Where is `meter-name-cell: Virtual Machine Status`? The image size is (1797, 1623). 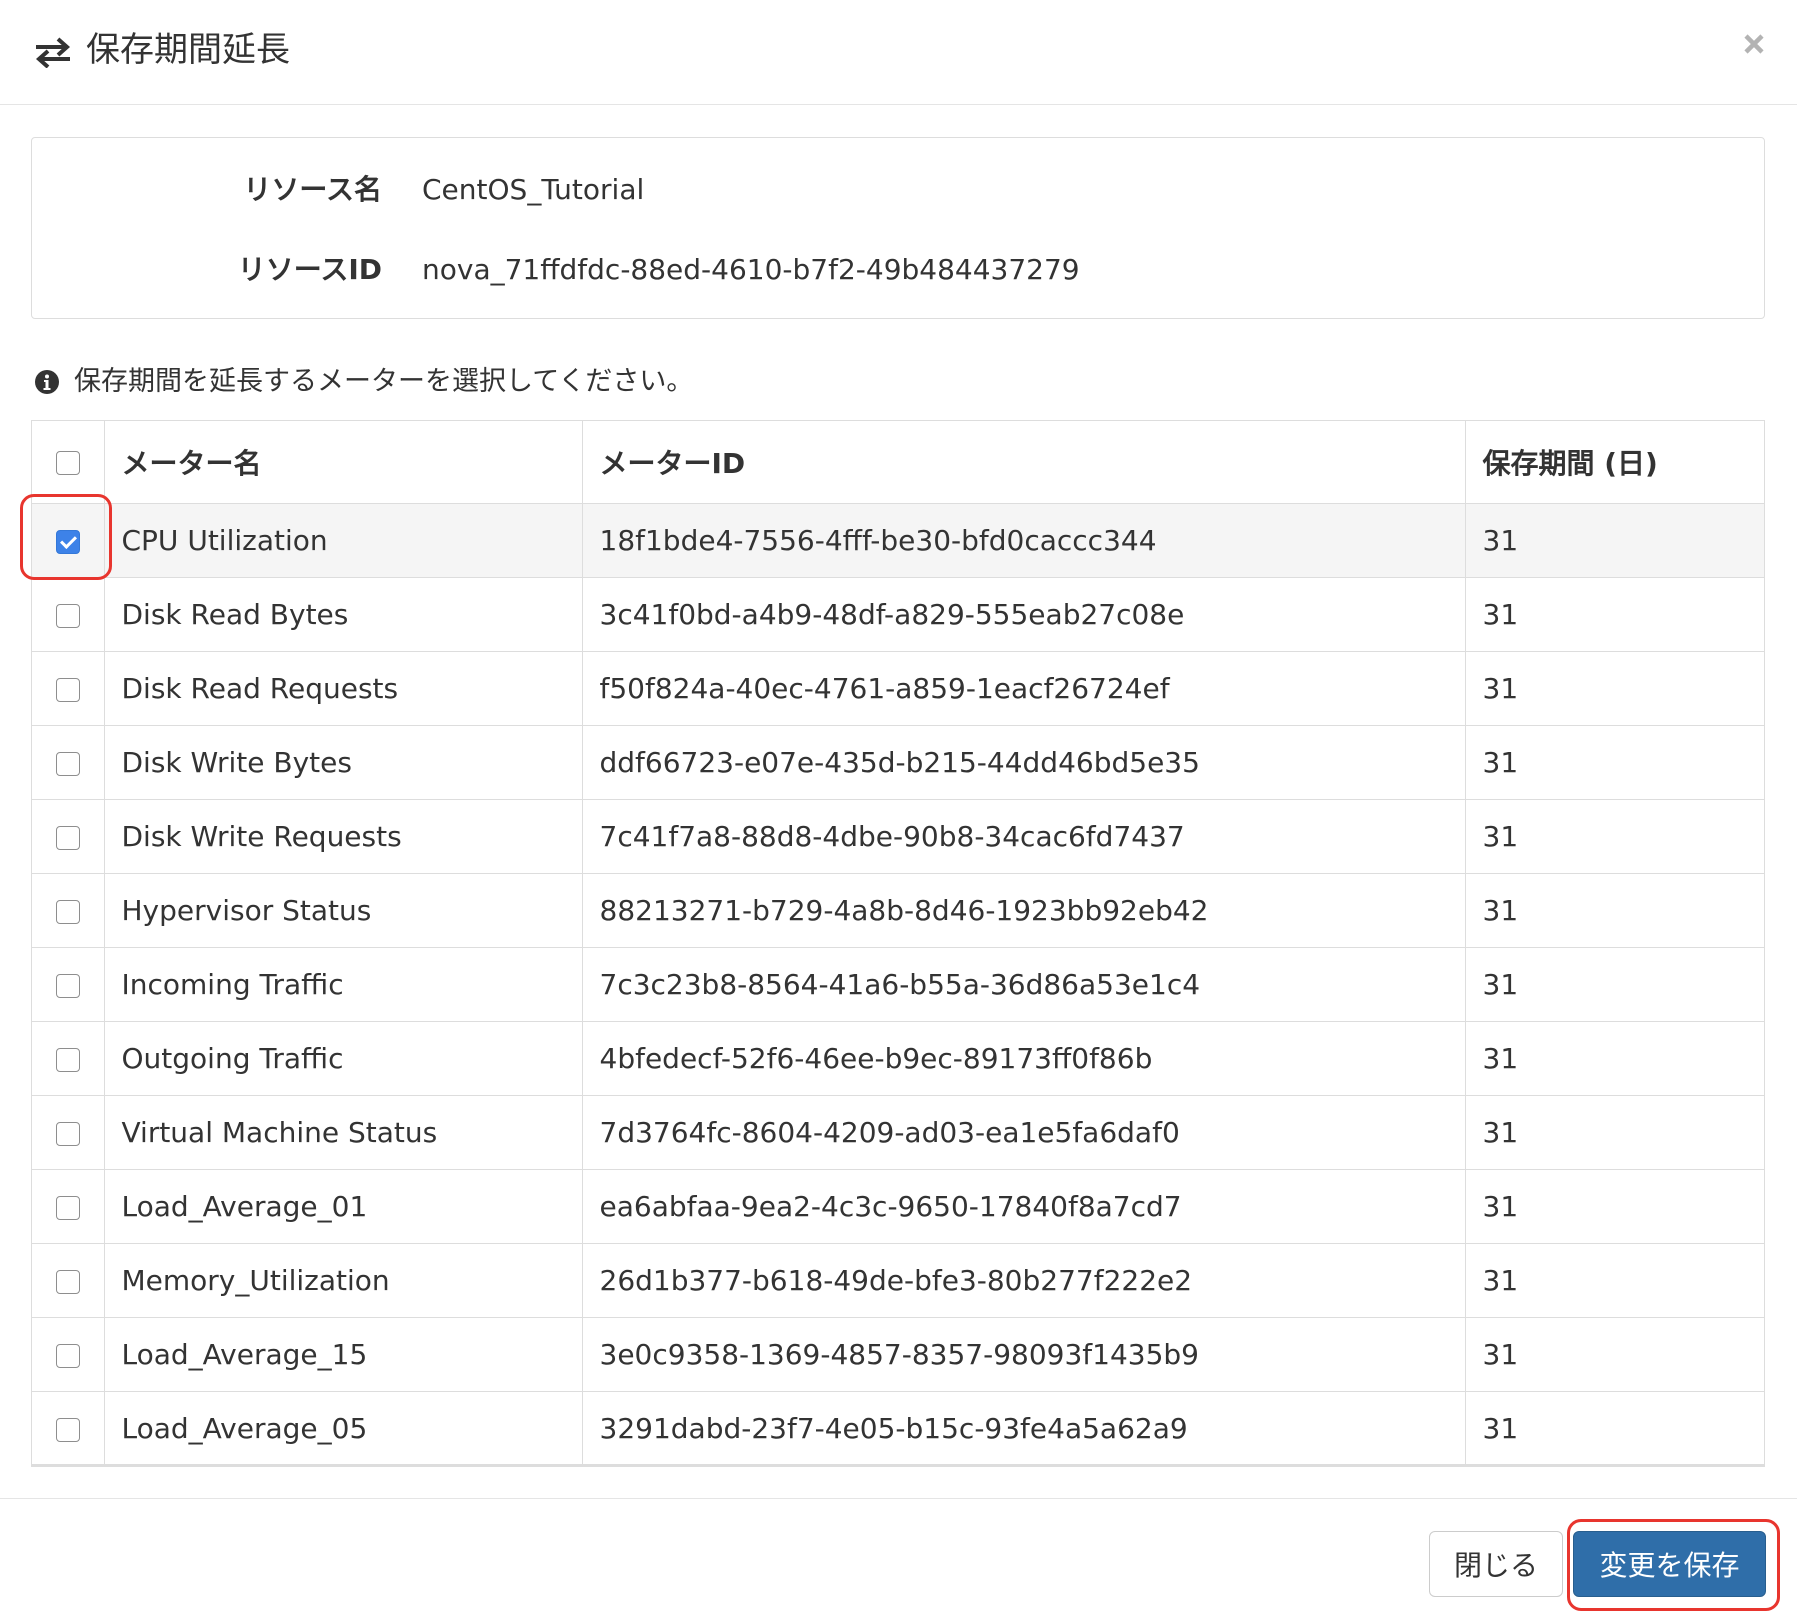 meter-name-cell: Virtual Machine Status is located at coordinates (343, 1132).